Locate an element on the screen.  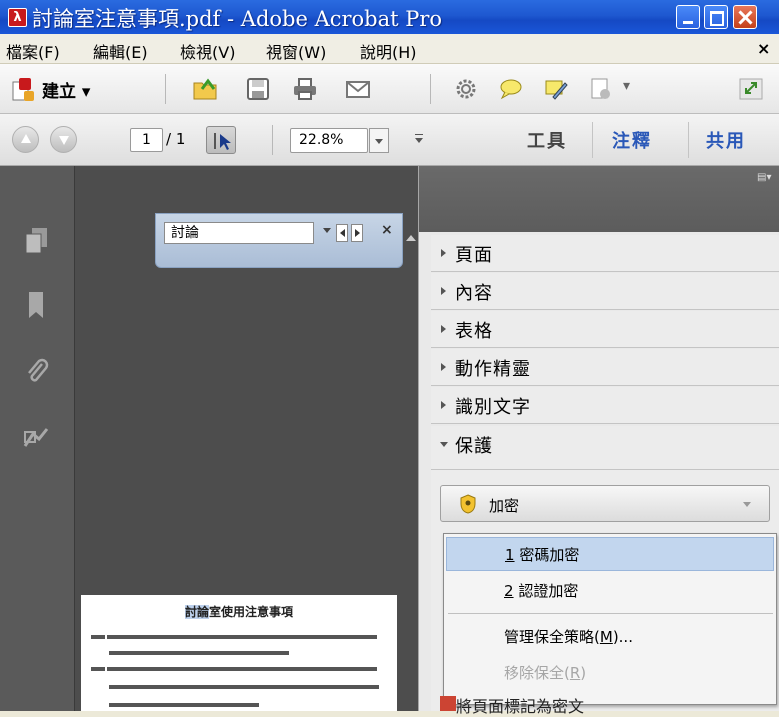
page-number-input: 1 is located at coordinates (146, 140).